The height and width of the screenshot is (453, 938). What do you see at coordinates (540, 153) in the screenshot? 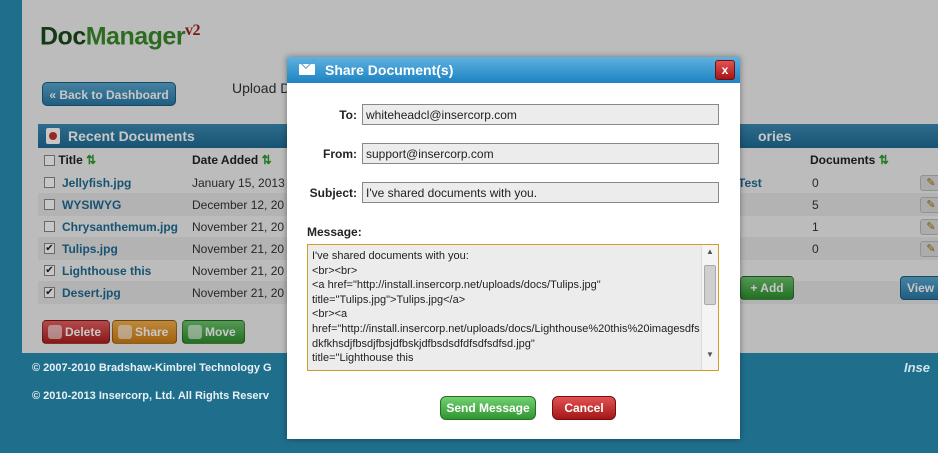
I see `from-field` at bounding box center [540, 153].